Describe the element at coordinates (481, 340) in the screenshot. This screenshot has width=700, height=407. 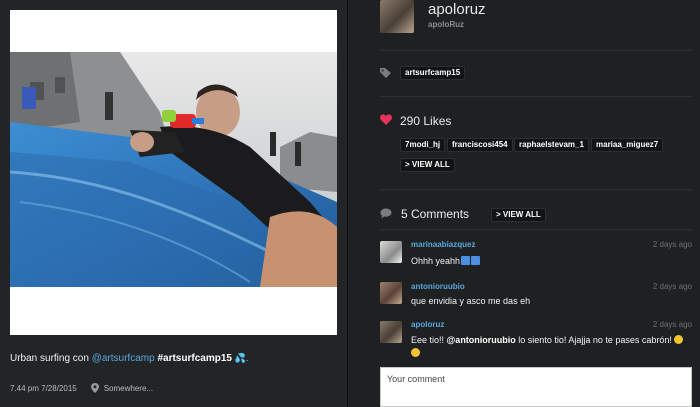
I see `comment-mention-link: @antonioruubio` at that location.